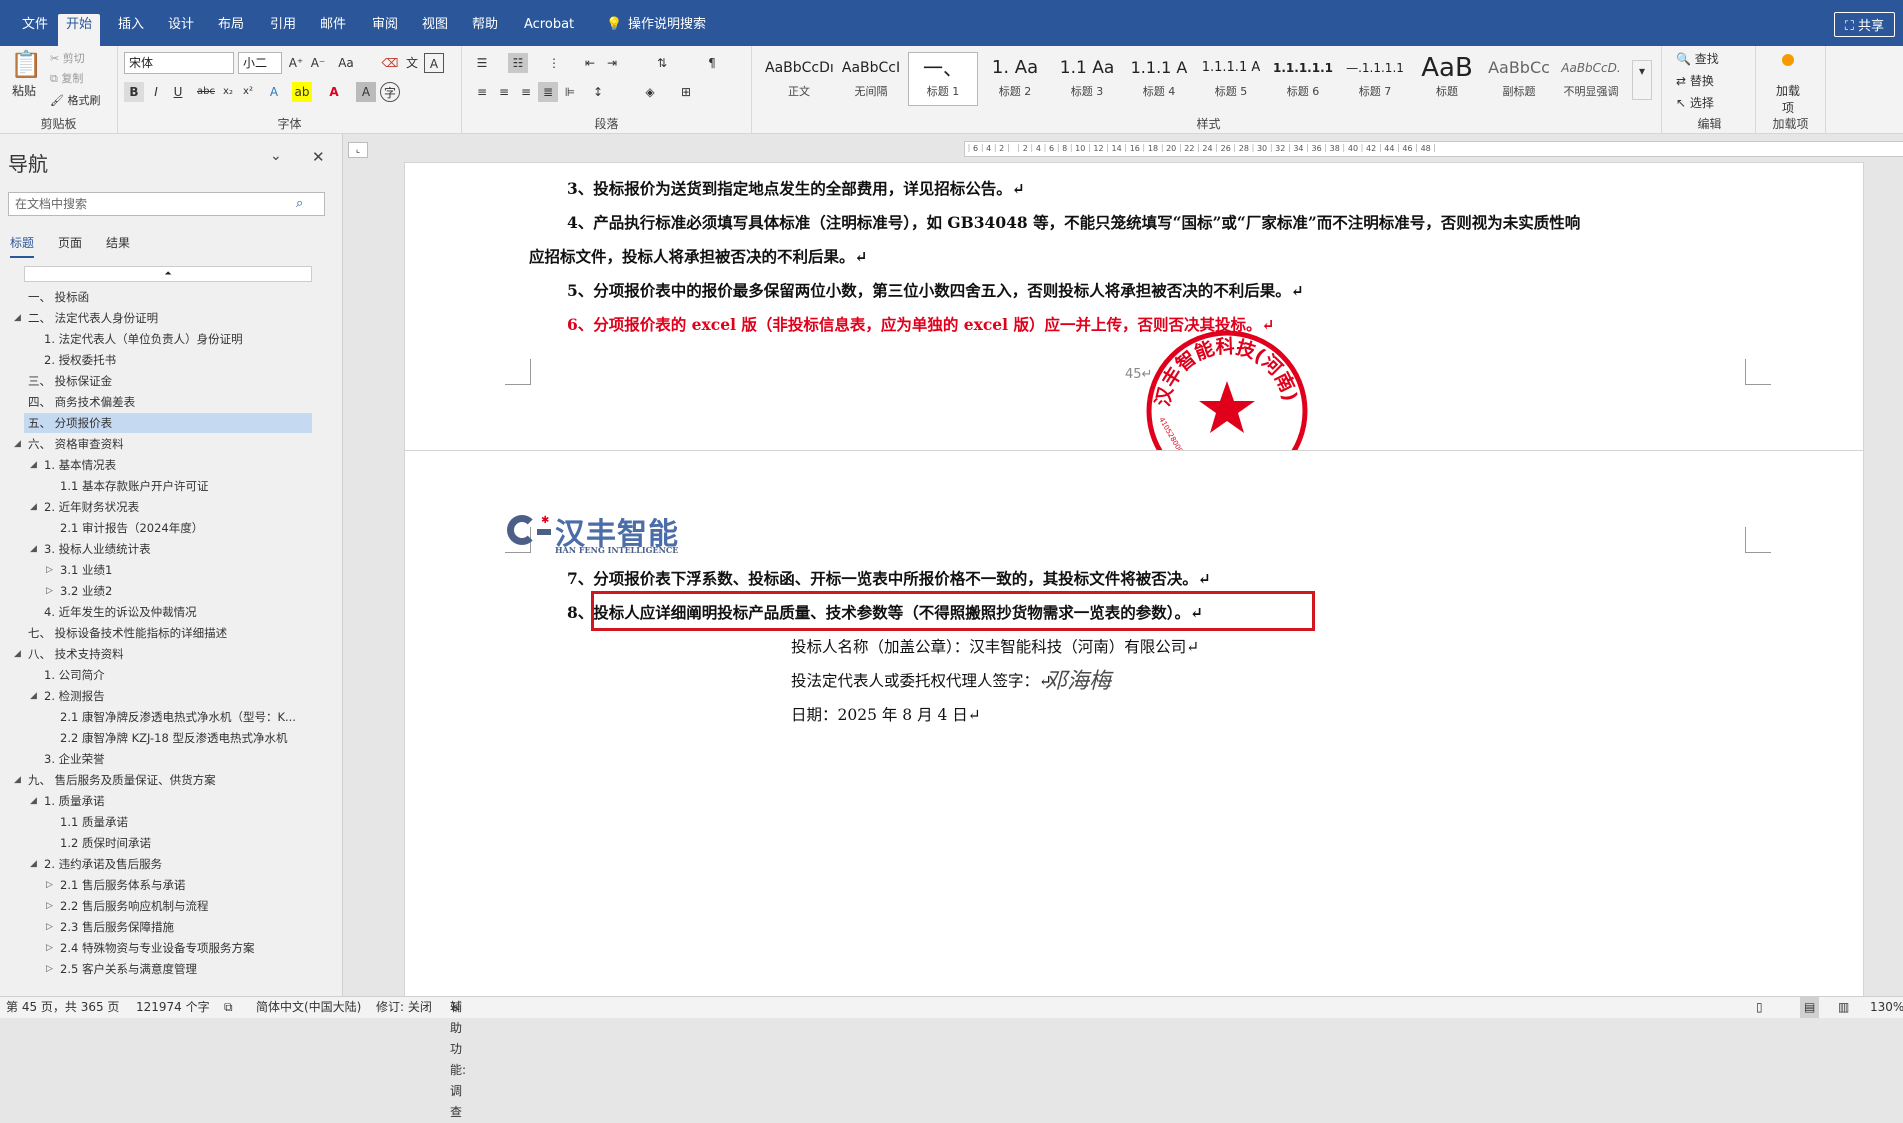 The width and height of the screenshot is (1903, 1123). Describe the element at coordinates (81, 402) in the screenshot. I see `nav-heading-item: 四、 商务技术偏差表` at that location.